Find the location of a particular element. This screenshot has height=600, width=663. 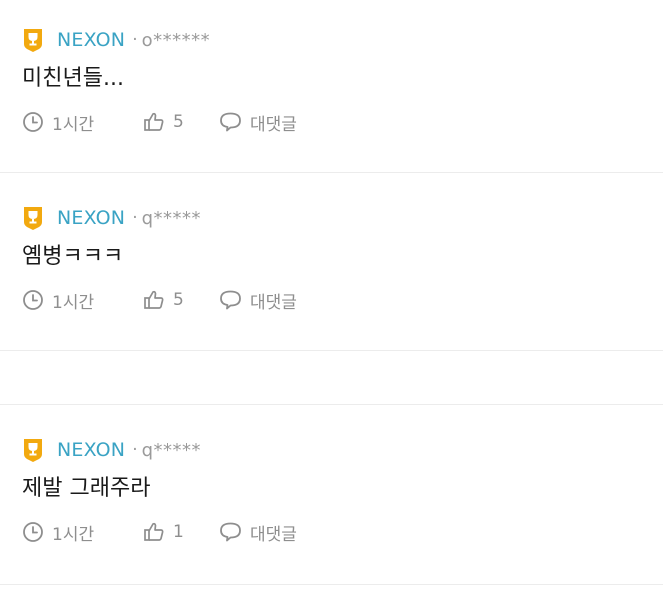

like-button: 1 is located at coordinates (181, 532).